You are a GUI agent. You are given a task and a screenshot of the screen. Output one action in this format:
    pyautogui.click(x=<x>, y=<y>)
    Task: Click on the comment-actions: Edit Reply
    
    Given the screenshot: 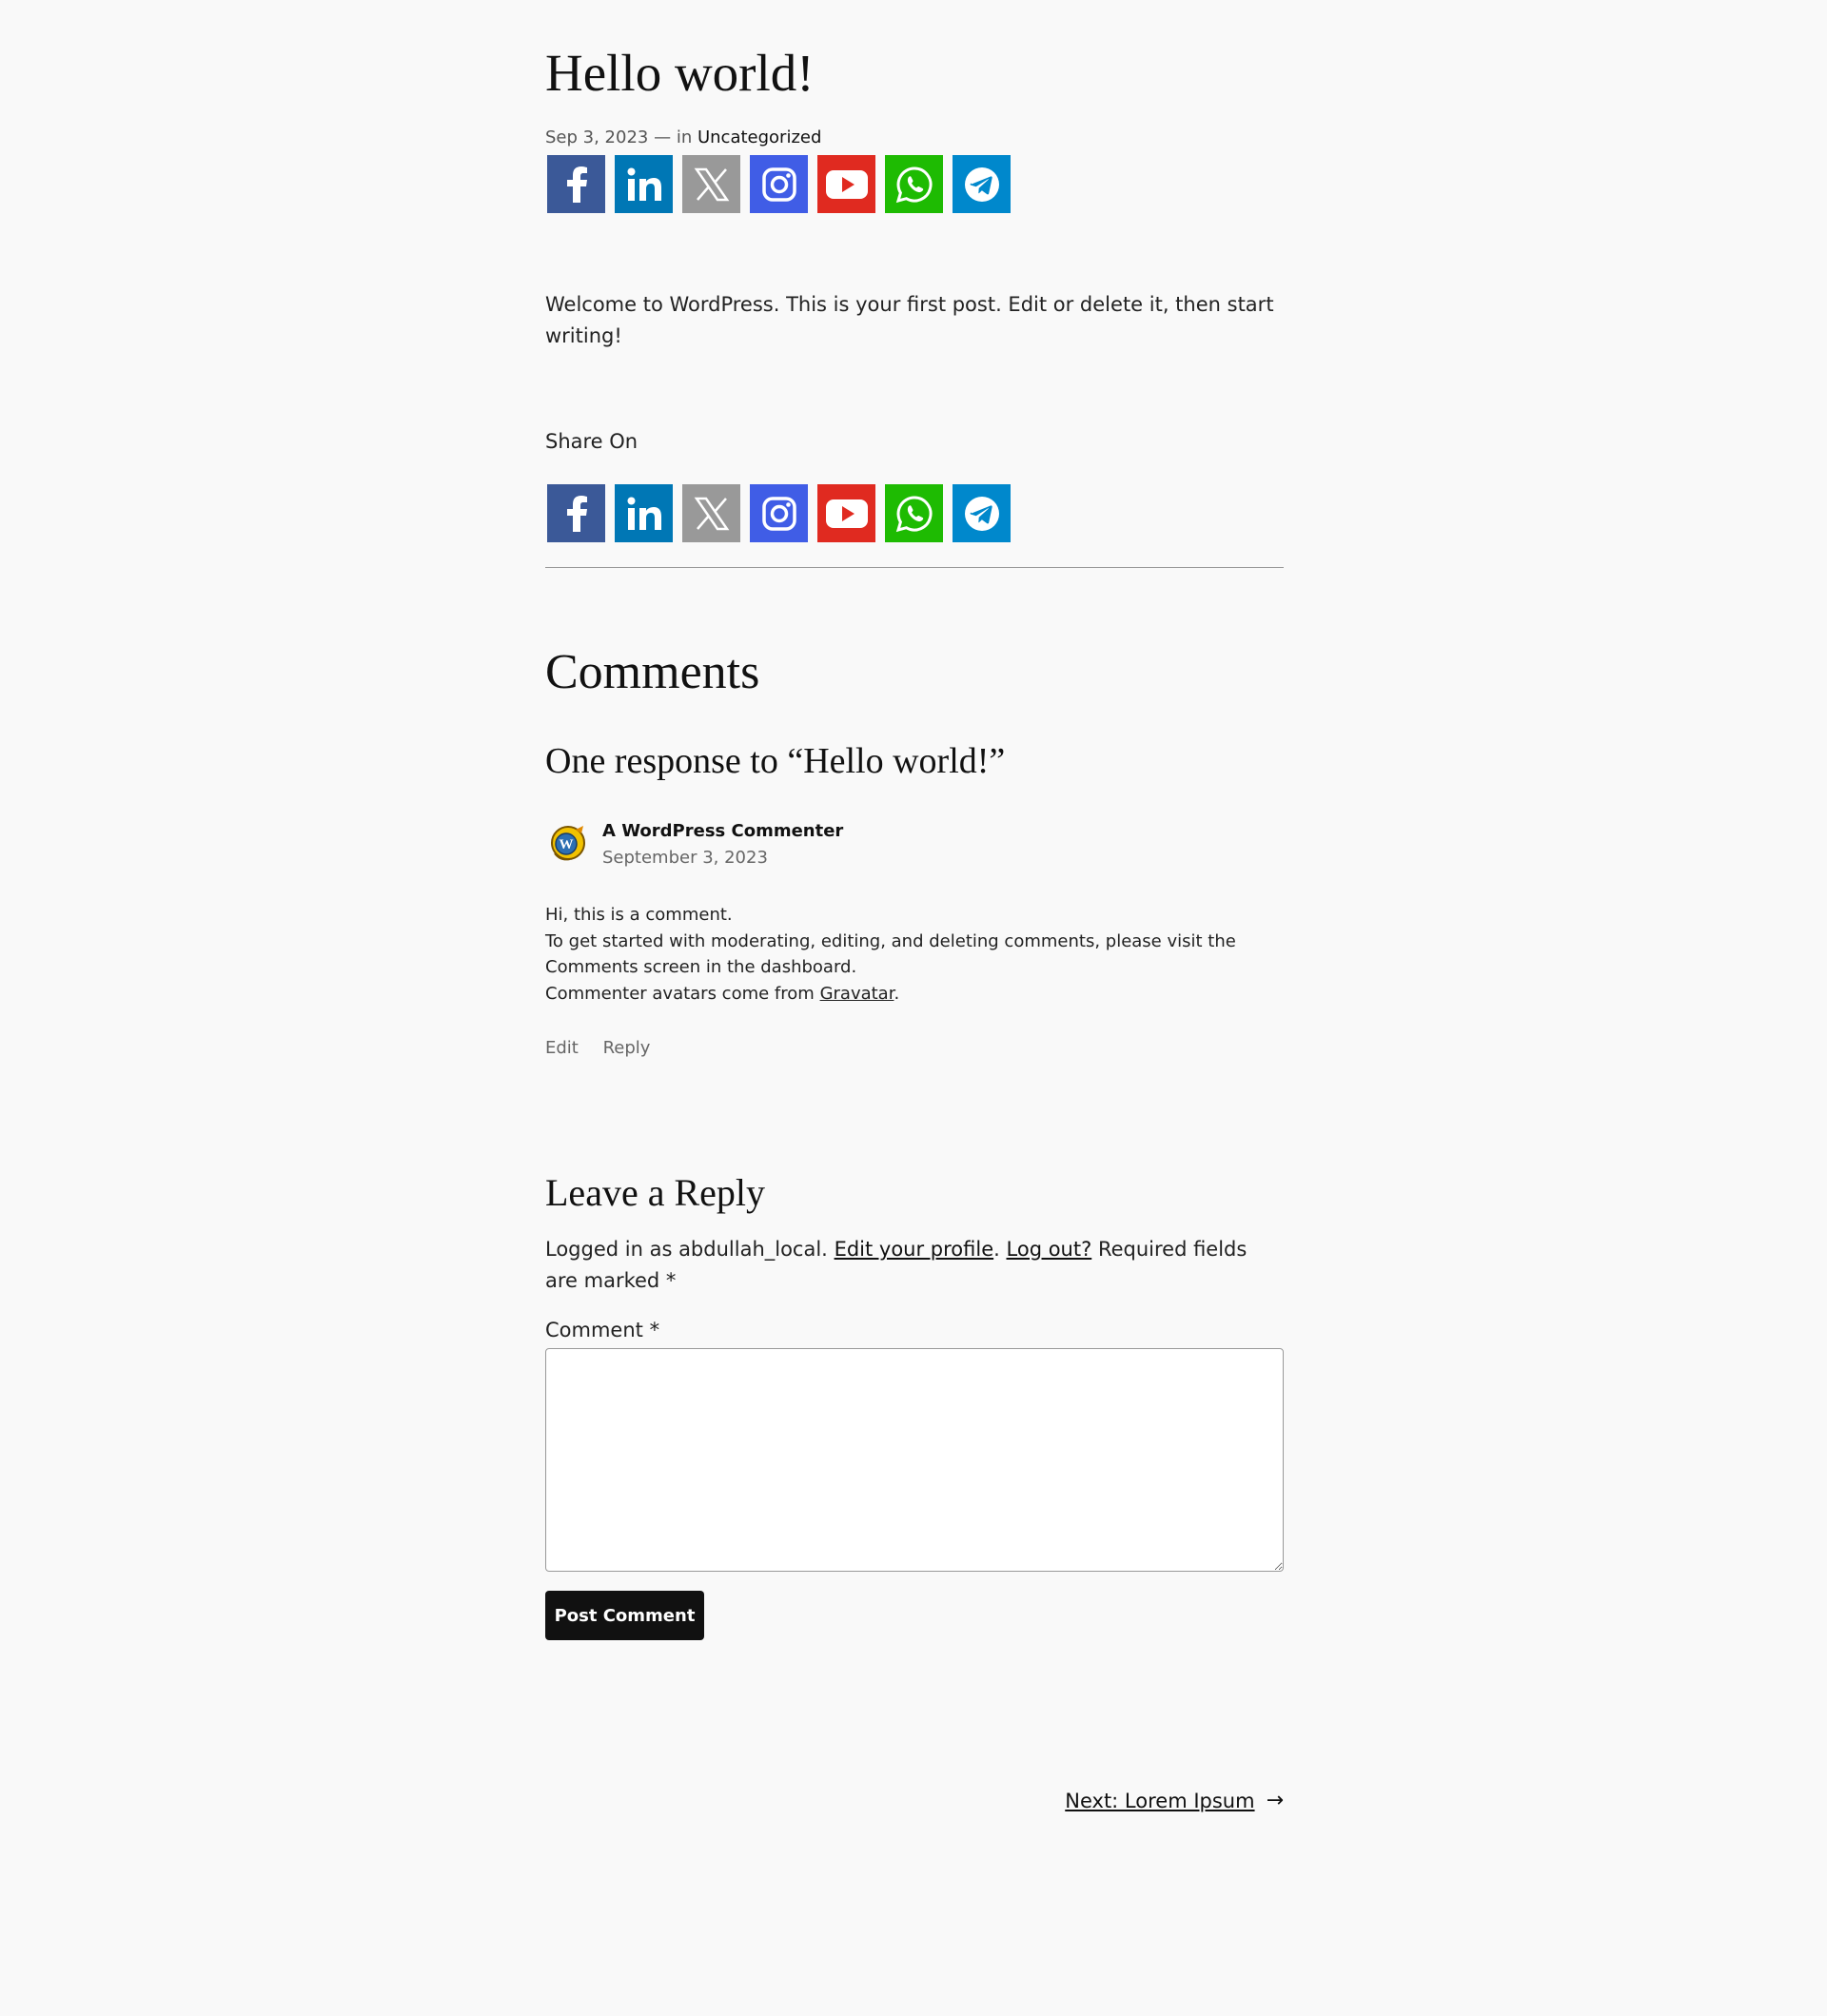 What is the action you would take?
    pyautogui.click(x=607, y=1048)
    